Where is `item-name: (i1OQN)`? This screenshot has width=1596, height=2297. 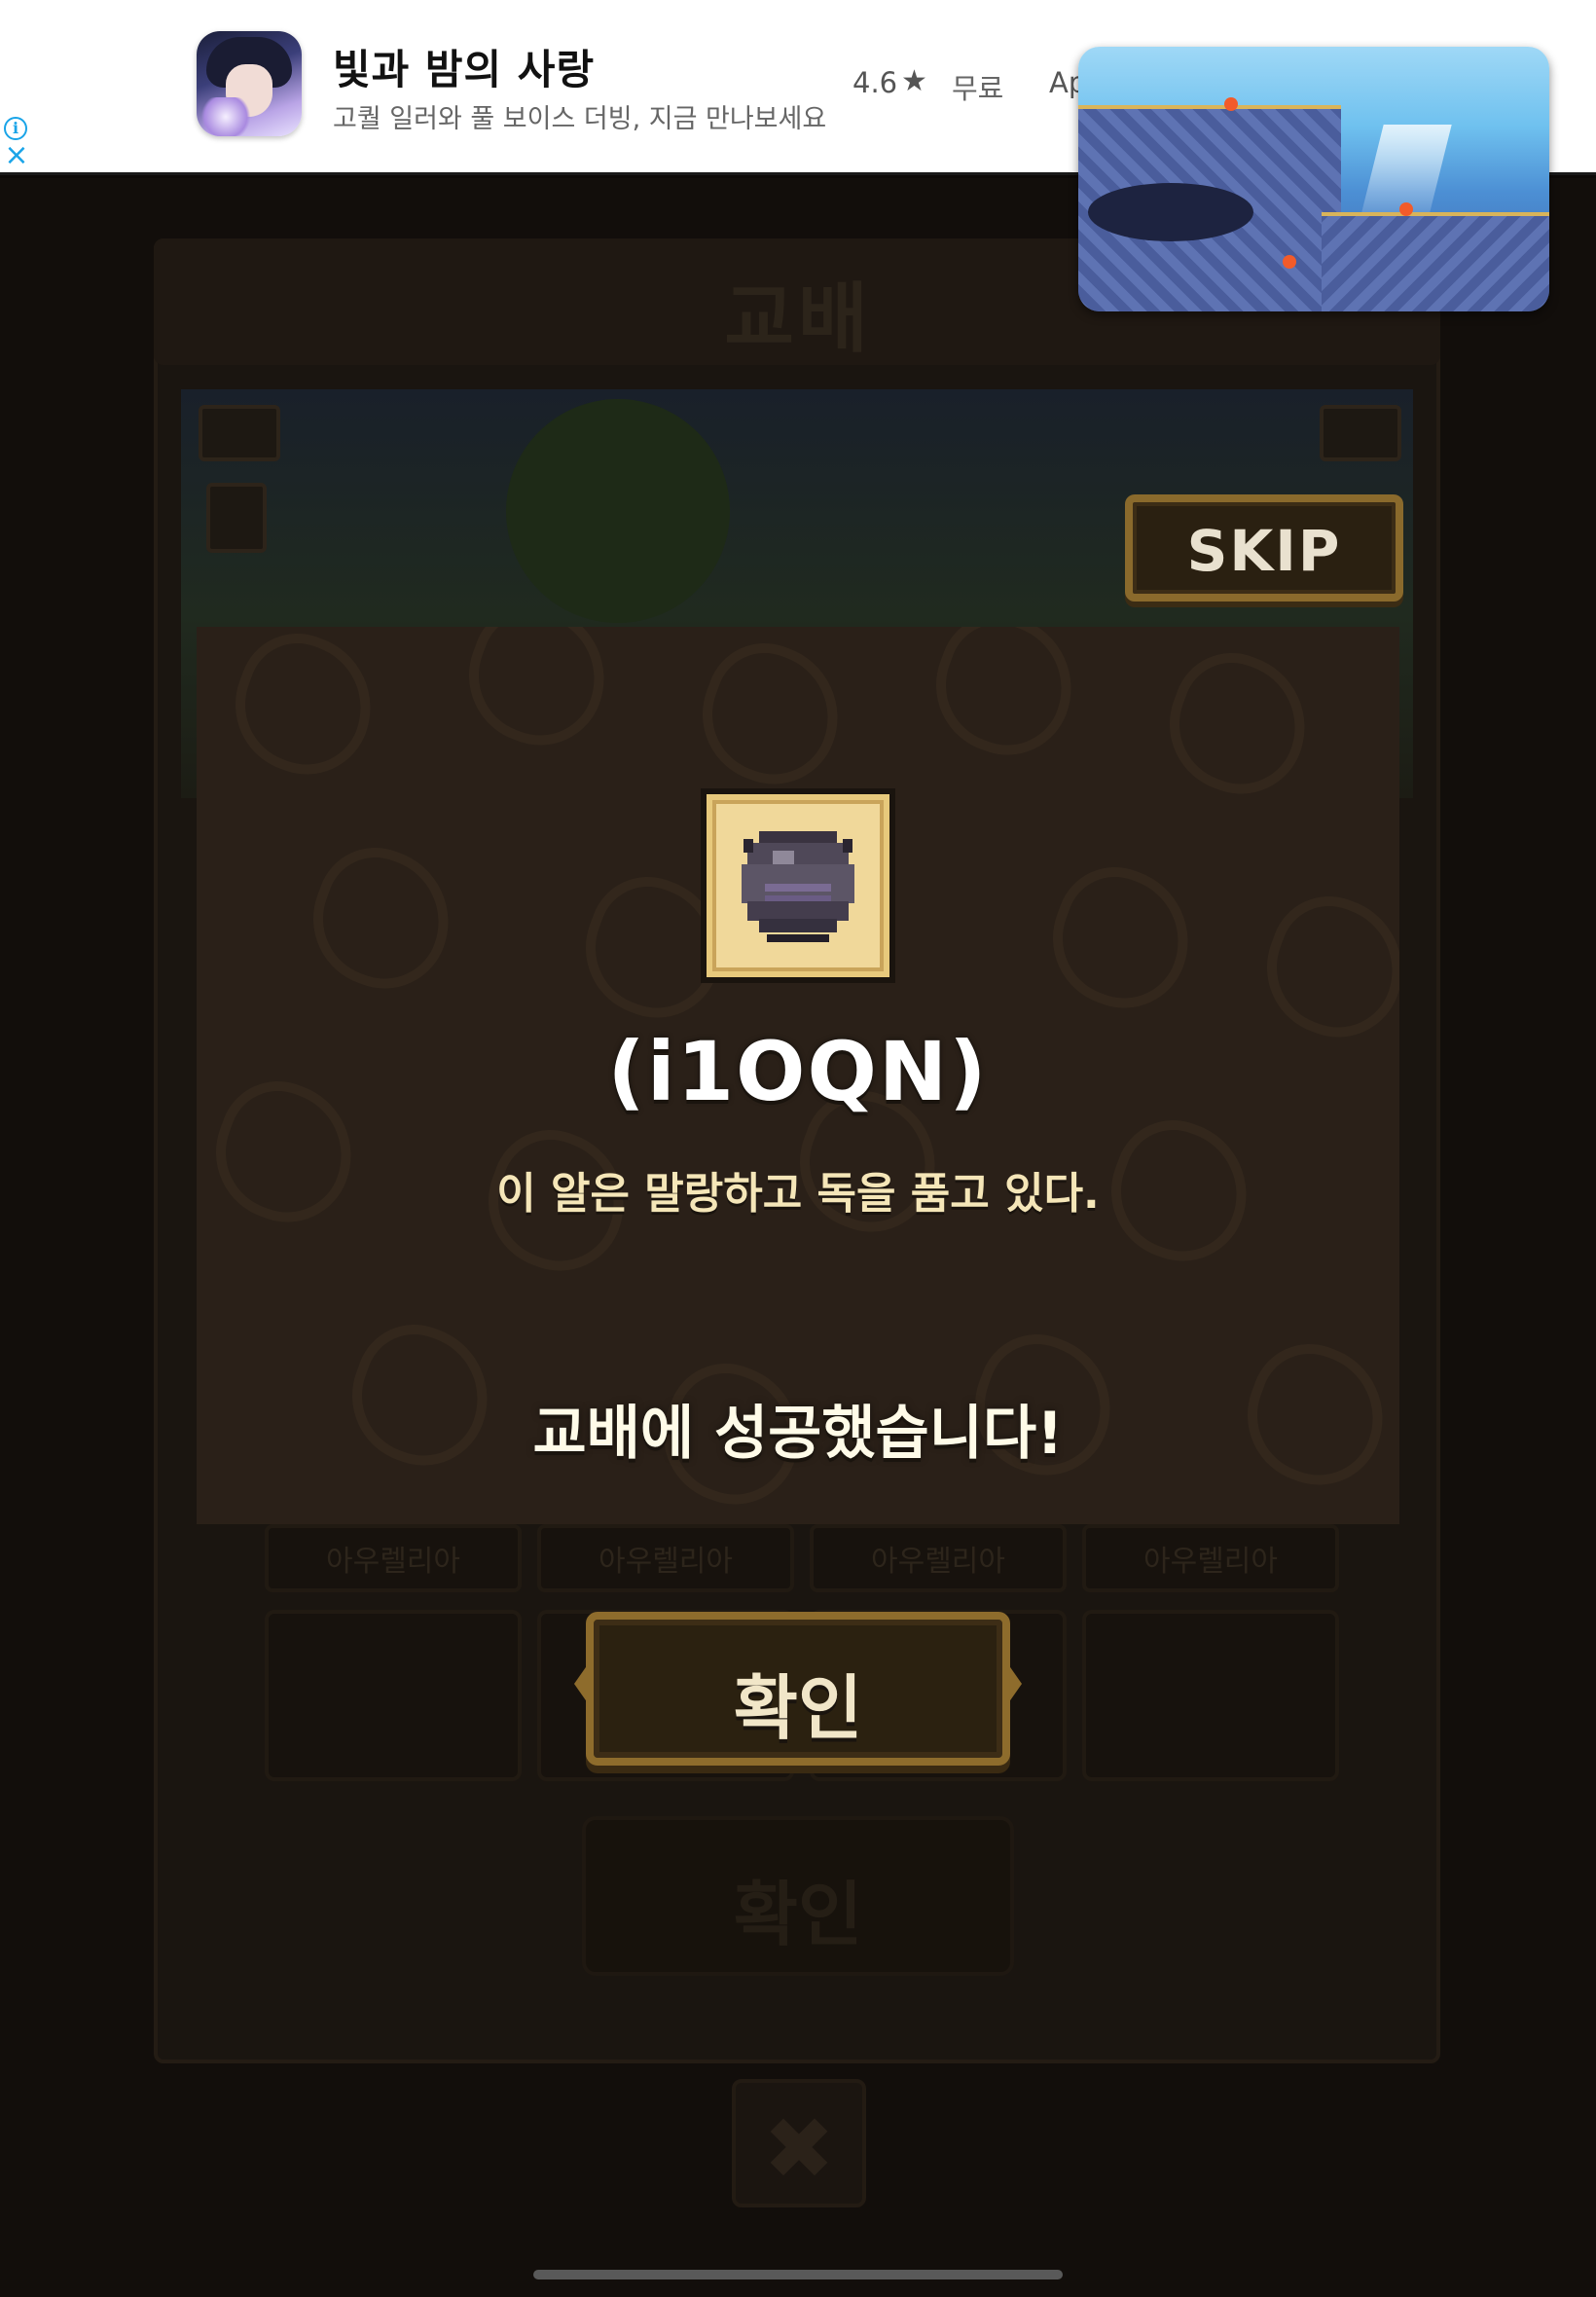
item-name: (i1OQN) is located at coordinates (798, 1071).